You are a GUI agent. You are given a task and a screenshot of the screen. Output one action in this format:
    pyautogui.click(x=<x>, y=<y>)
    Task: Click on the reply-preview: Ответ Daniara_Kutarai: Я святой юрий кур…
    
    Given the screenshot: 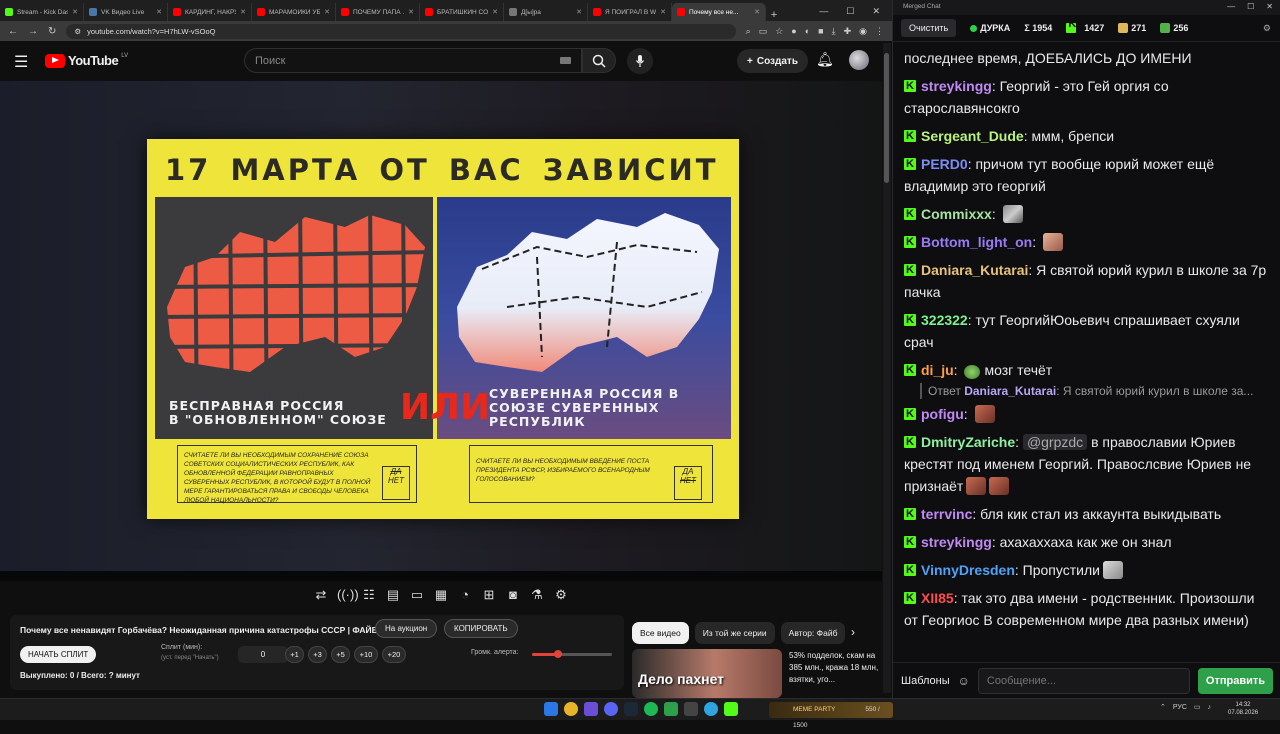 What is the action you would take?
    pyautogui.click(x=1100, y=391)
    